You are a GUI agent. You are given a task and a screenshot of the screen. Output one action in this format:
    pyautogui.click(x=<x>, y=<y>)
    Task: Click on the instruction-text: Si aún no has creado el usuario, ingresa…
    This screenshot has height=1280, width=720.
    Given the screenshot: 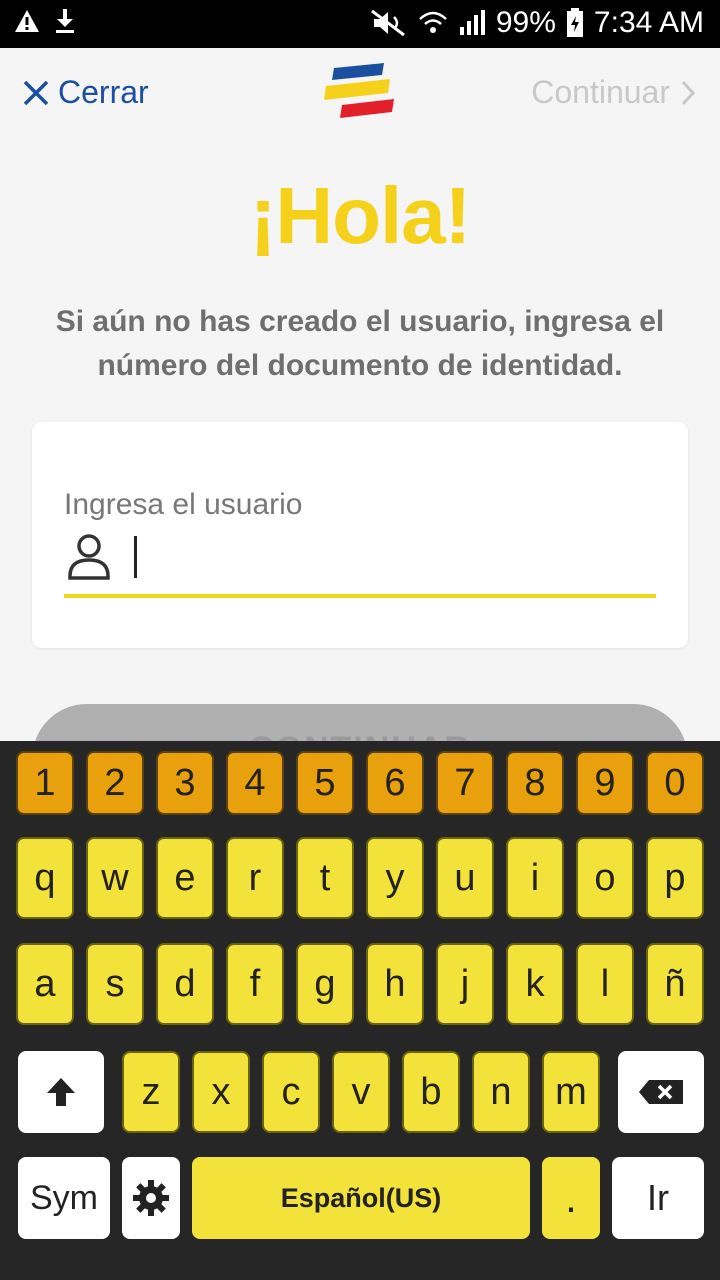 What is the action you would take?
    pyautogui.click(x=360, y=343)
    